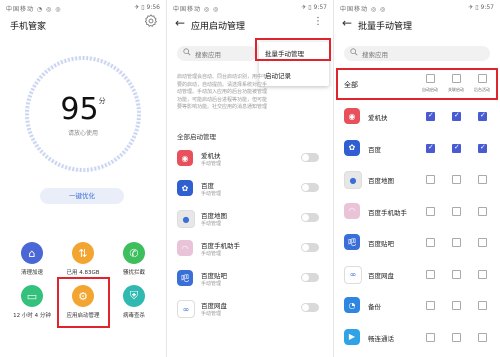 This screenshot has width=500, height=357. What do you see at coordinates (352, 242) in the screenshot?
I see `tieba-icon: 吧` at bounding box center [352, 242].